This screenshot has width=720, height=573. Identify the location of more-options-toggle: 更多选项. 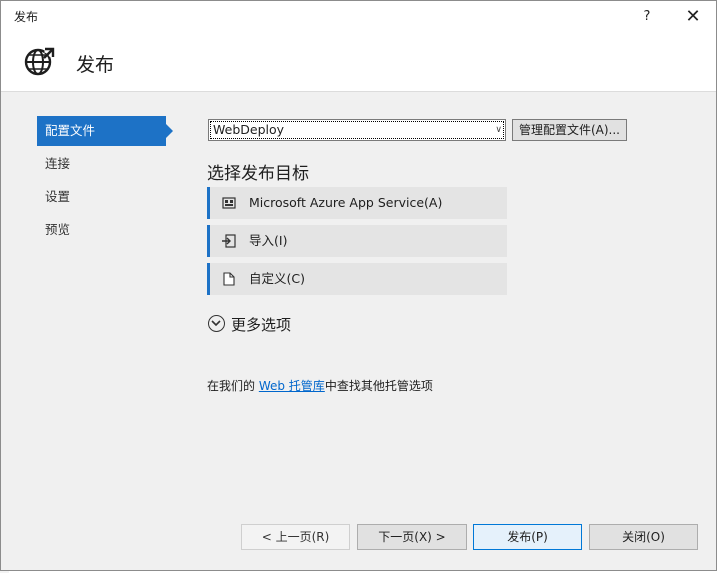
(249, 325).